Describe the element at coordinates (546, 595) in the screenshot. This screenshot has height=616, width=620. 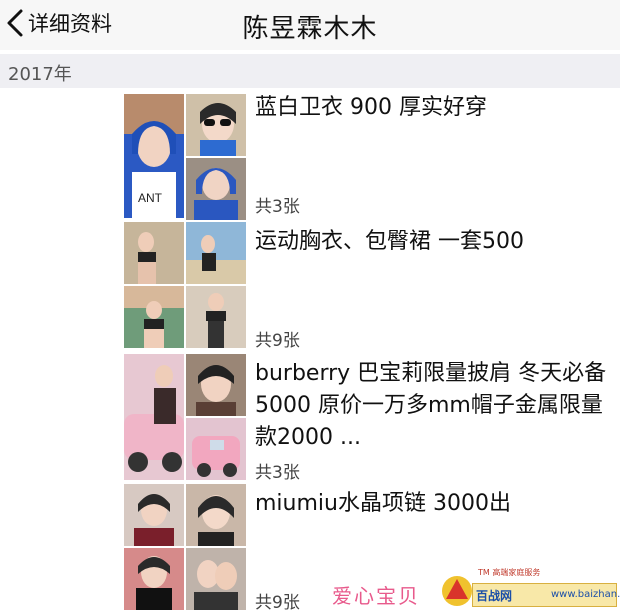
I see `site-banner: 百战网 www.baizhan.net` at that location.